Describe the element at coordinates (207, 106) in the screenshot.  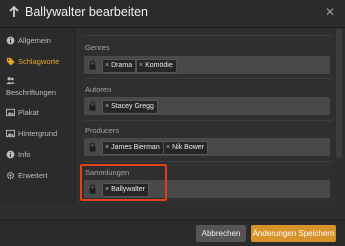
I see `authors-field: × Stacey Gregg` at that location.